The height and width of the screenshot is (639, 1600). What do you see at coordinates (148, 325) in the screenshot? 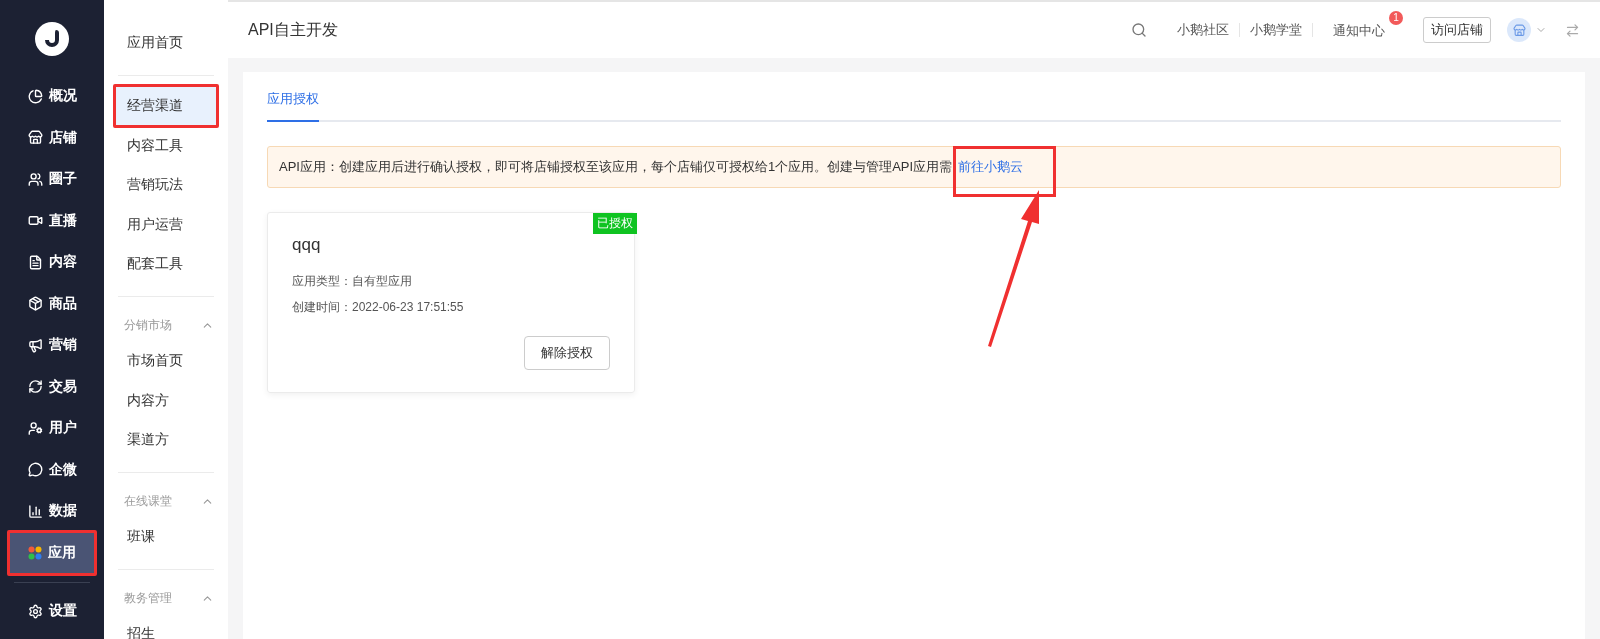
I see `group-title: 分销市场` at bounding box center [148, 325].